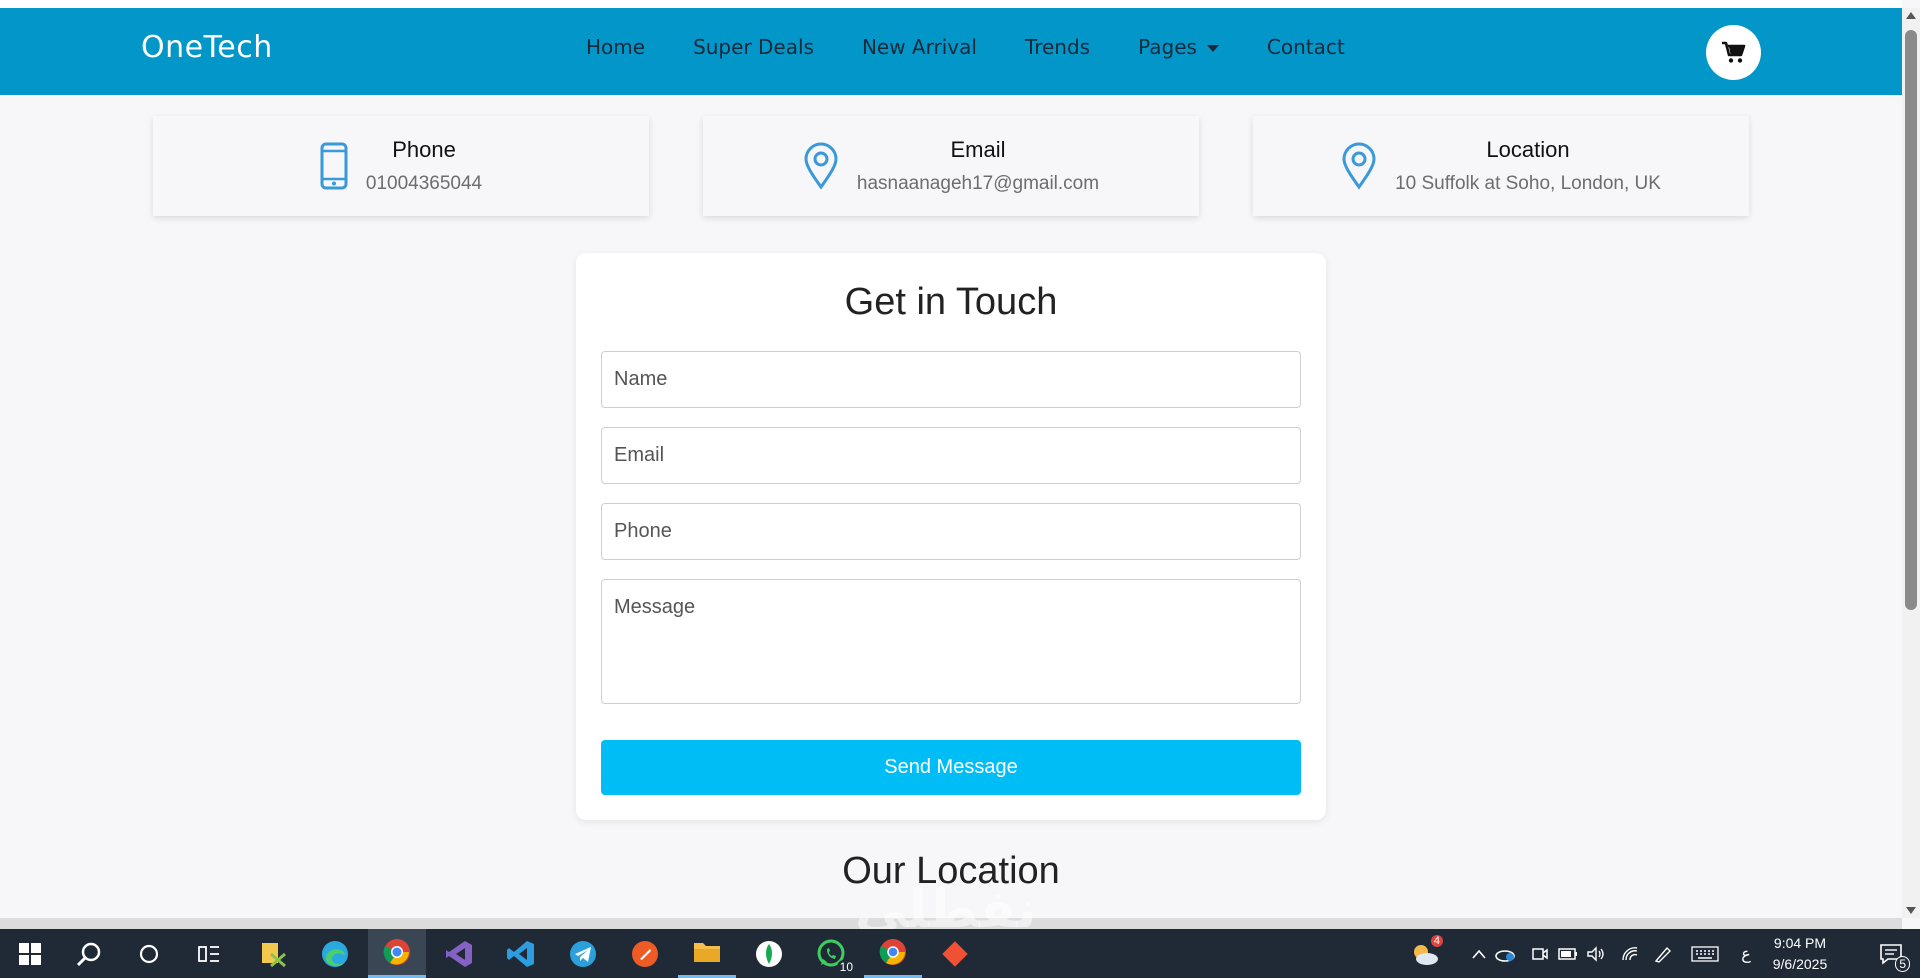  What do you see at coordinates (1911, 320) in the screenshot?
I see `scrollbar-thumb` at bounding box center [1911, 320].